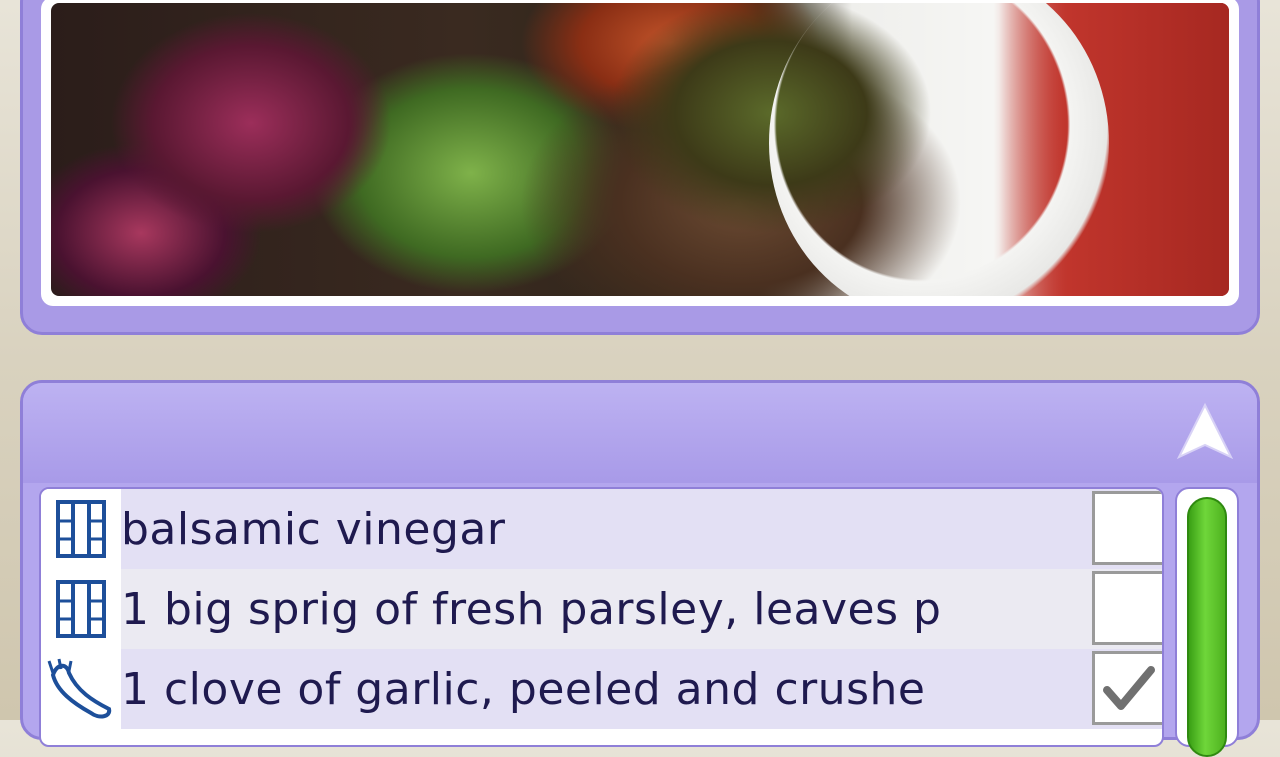  Describe the element at coordinates (1207, 627) in the screenshot. I see `scrollbar-thumb` at that location.